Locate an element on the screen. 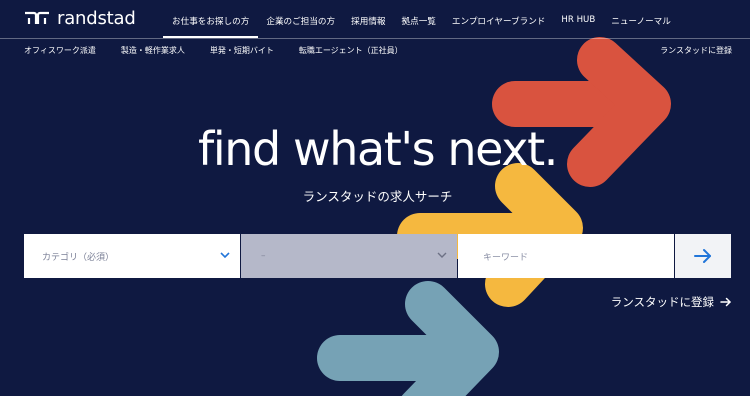  sub-nav-register-link: ランスタッドに登録 is located at coordinates (696, 50).